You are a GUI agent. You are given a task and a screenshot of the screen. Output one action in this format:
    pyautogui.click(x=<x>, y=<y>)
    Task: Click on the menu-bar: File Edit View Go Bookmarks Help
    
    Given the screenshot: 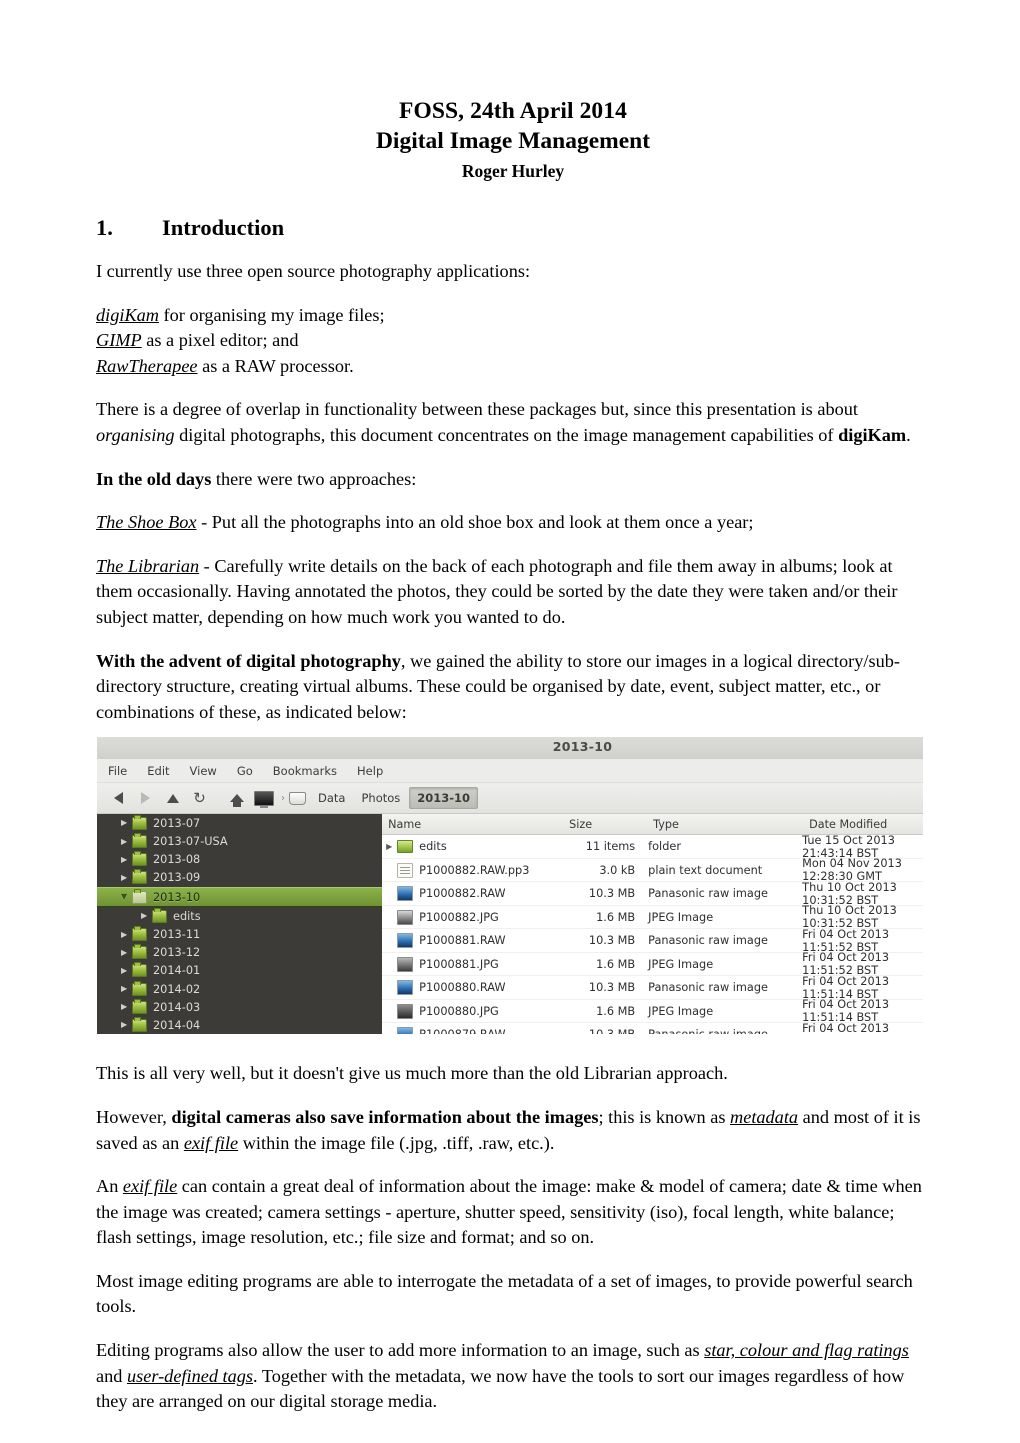 What is the action you would take?
    pyautogui.click(x=510, y=771)
    